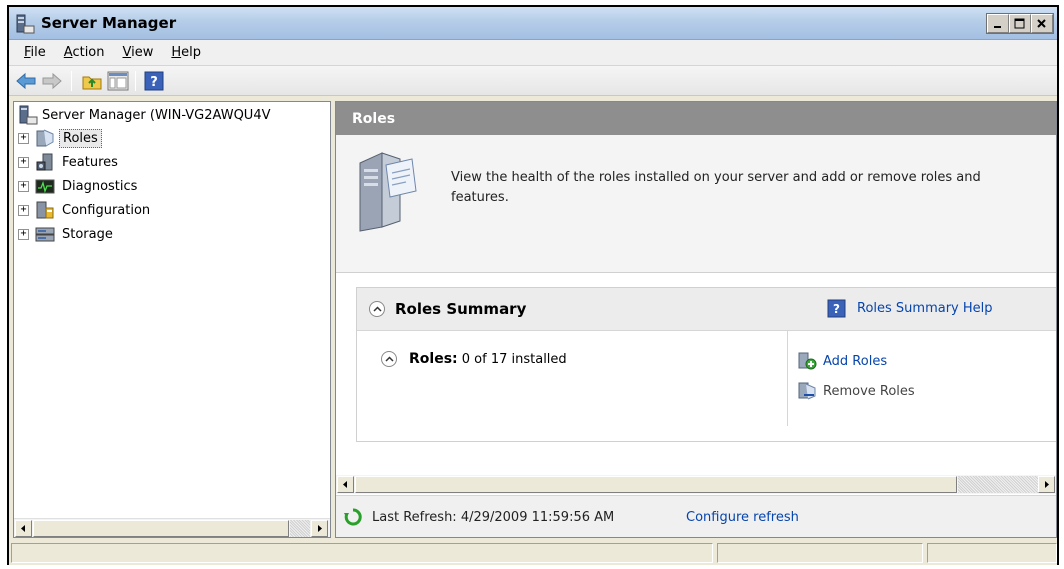 The height and width of the screenshot is (569, 1064). What do you see at coordinates (807, 361) in the screenshot?
I see `add-roles-icon` at bounding box center [807, 361].